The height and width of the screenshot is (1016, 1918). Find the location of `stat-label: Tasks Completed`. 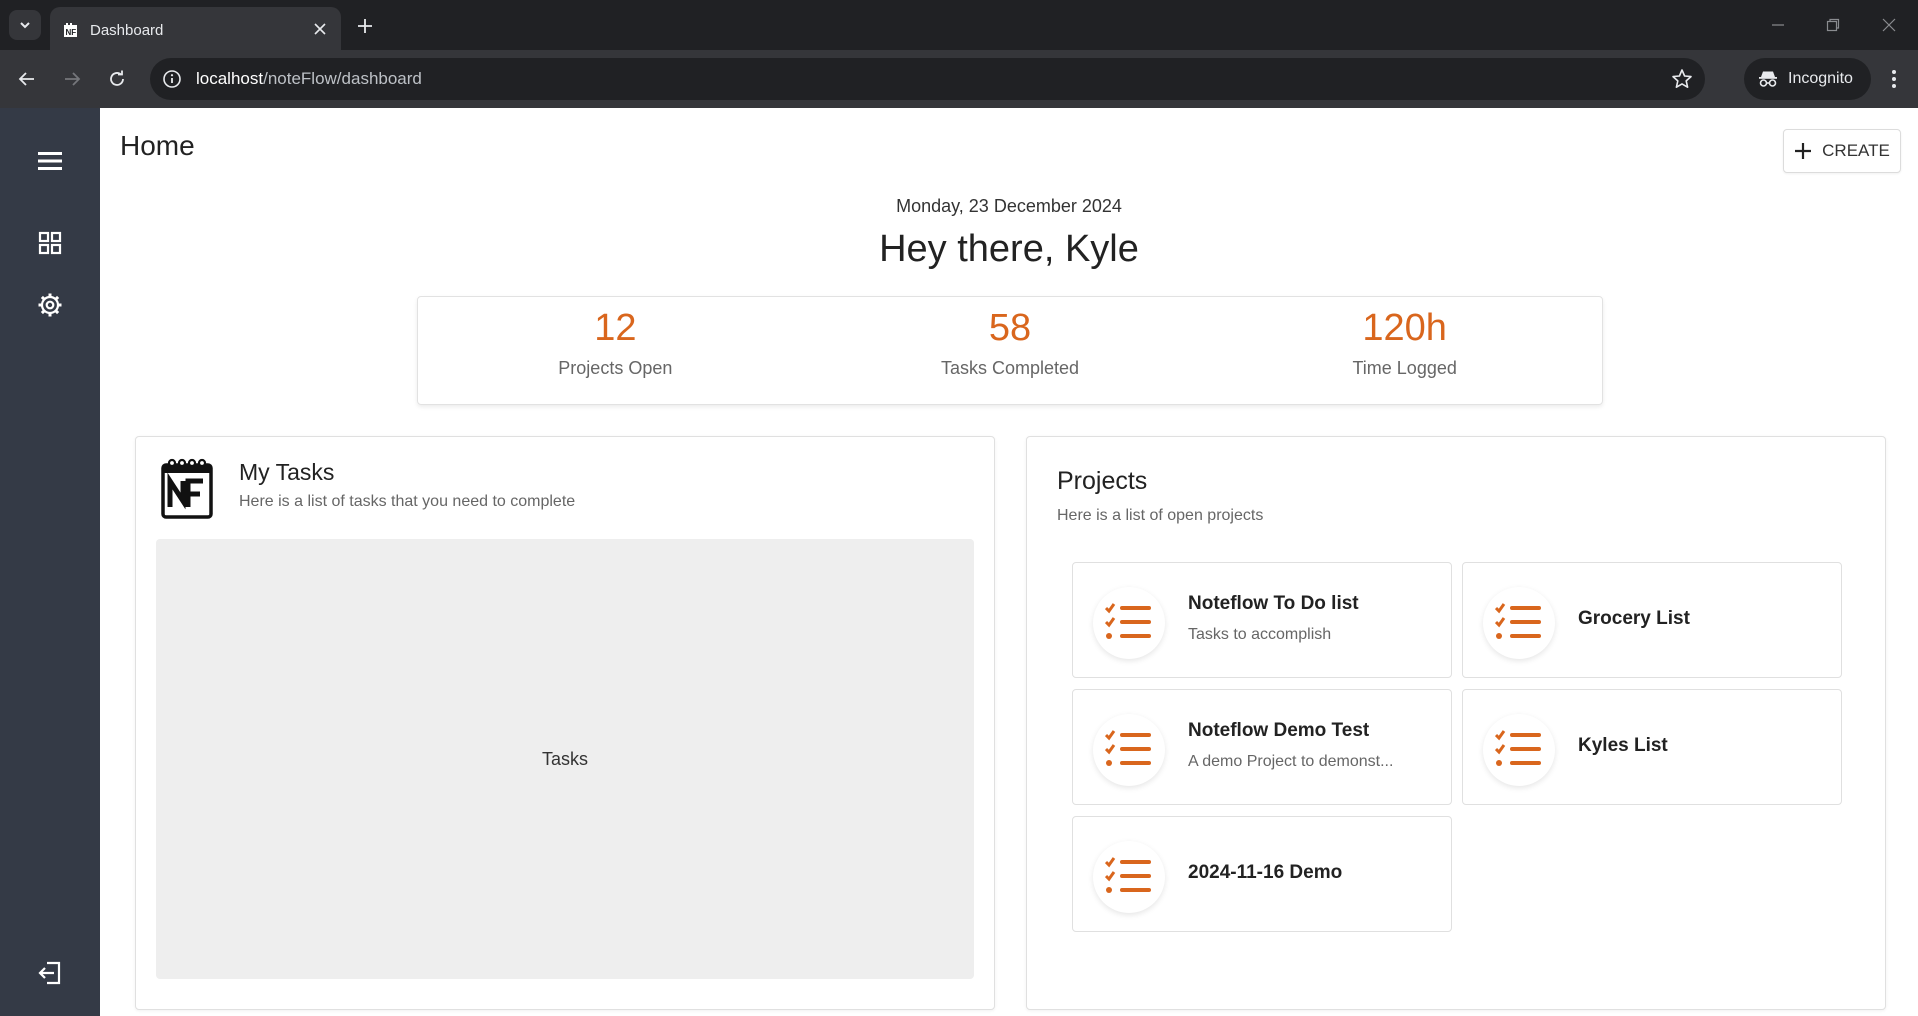

stat-label: Tasks Completed is located at coordinates (1010, 368).